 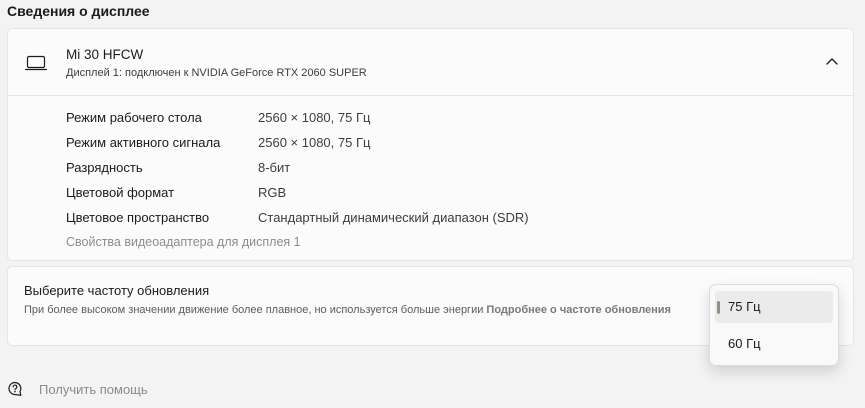 What do you see at coordinates (93, 389) in the screenshot?
I see `get-help-label: Получить помощь` at bounding box center [93, 389].